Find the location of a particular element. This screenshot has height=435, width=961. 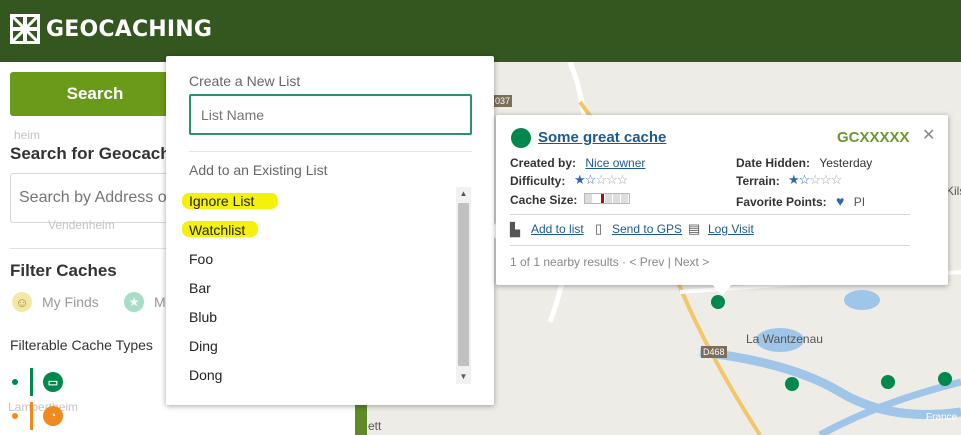

send-to-gps-link: Send to GPS is located at coordinates (647, 229).